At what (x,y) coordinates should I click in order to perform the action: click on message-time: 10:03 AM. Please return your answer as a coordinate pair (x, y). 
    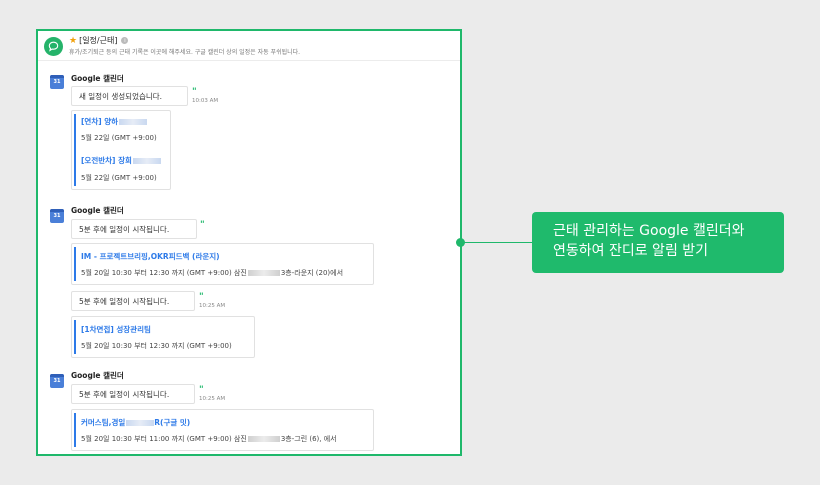
    Looking at the image, I should click on (205, 101).